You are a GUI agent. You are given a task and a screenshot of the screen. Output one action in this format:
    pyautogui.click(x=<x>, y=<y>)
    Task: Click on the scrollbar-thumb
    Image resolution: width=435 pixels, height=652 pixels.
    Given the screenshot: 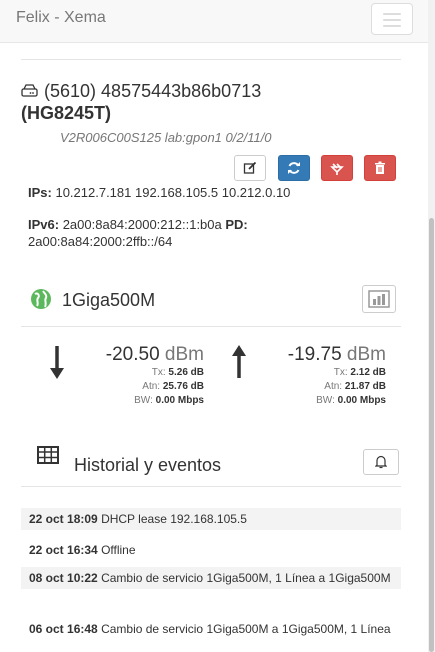 What is the action you would take?
    pyautogui.click(x=431, y=435)
    